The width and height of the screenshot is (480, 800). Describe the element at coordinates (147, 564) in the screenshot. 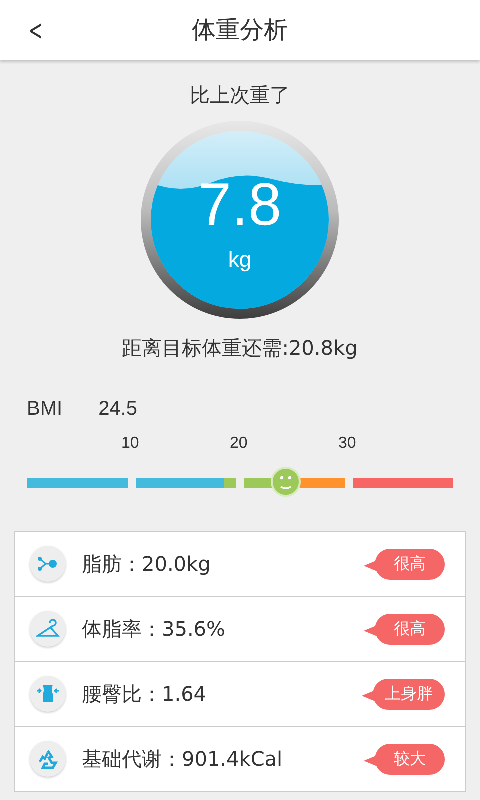

I see `metric-text: 脂肪：20.0kg` at that location.